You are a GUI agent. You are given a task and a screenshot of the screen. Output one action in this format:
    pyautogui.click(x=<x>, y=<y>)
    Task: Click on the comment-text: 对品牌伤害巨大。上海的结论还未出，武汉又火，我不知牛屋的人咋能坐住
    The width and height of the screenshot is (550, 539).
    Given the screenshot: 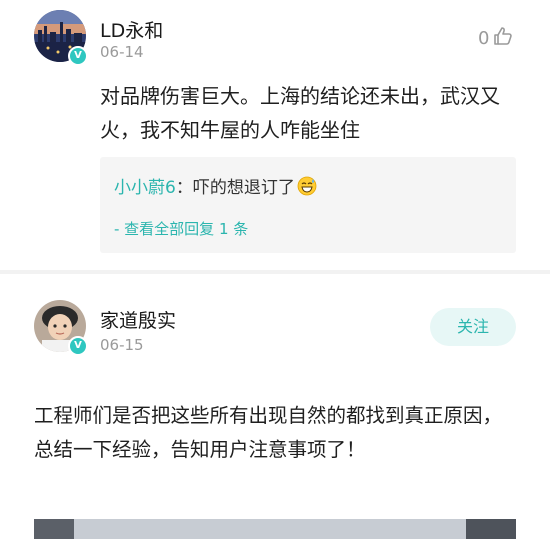 What is the action you would take?
    pyautogui.click(x=300, y=113)
    